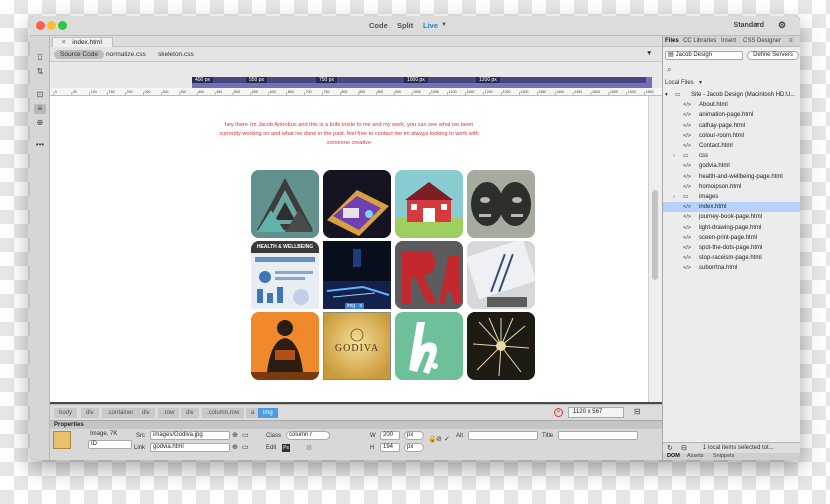 This screenshot has height=504, width=830. I want to click on tab-snippets: Snippets, so click(723, 456).